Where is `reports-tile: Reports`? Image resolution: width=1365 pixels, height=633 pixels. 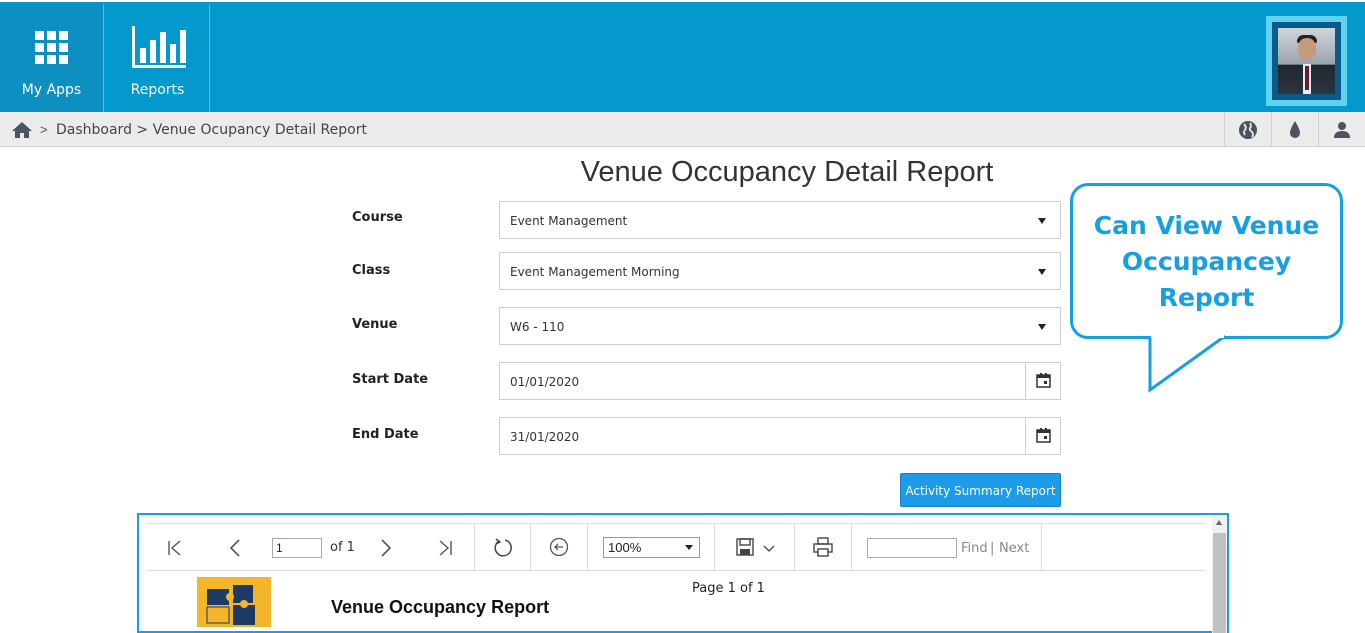
reports-tile: Reports is located at coordinates (158, 59).